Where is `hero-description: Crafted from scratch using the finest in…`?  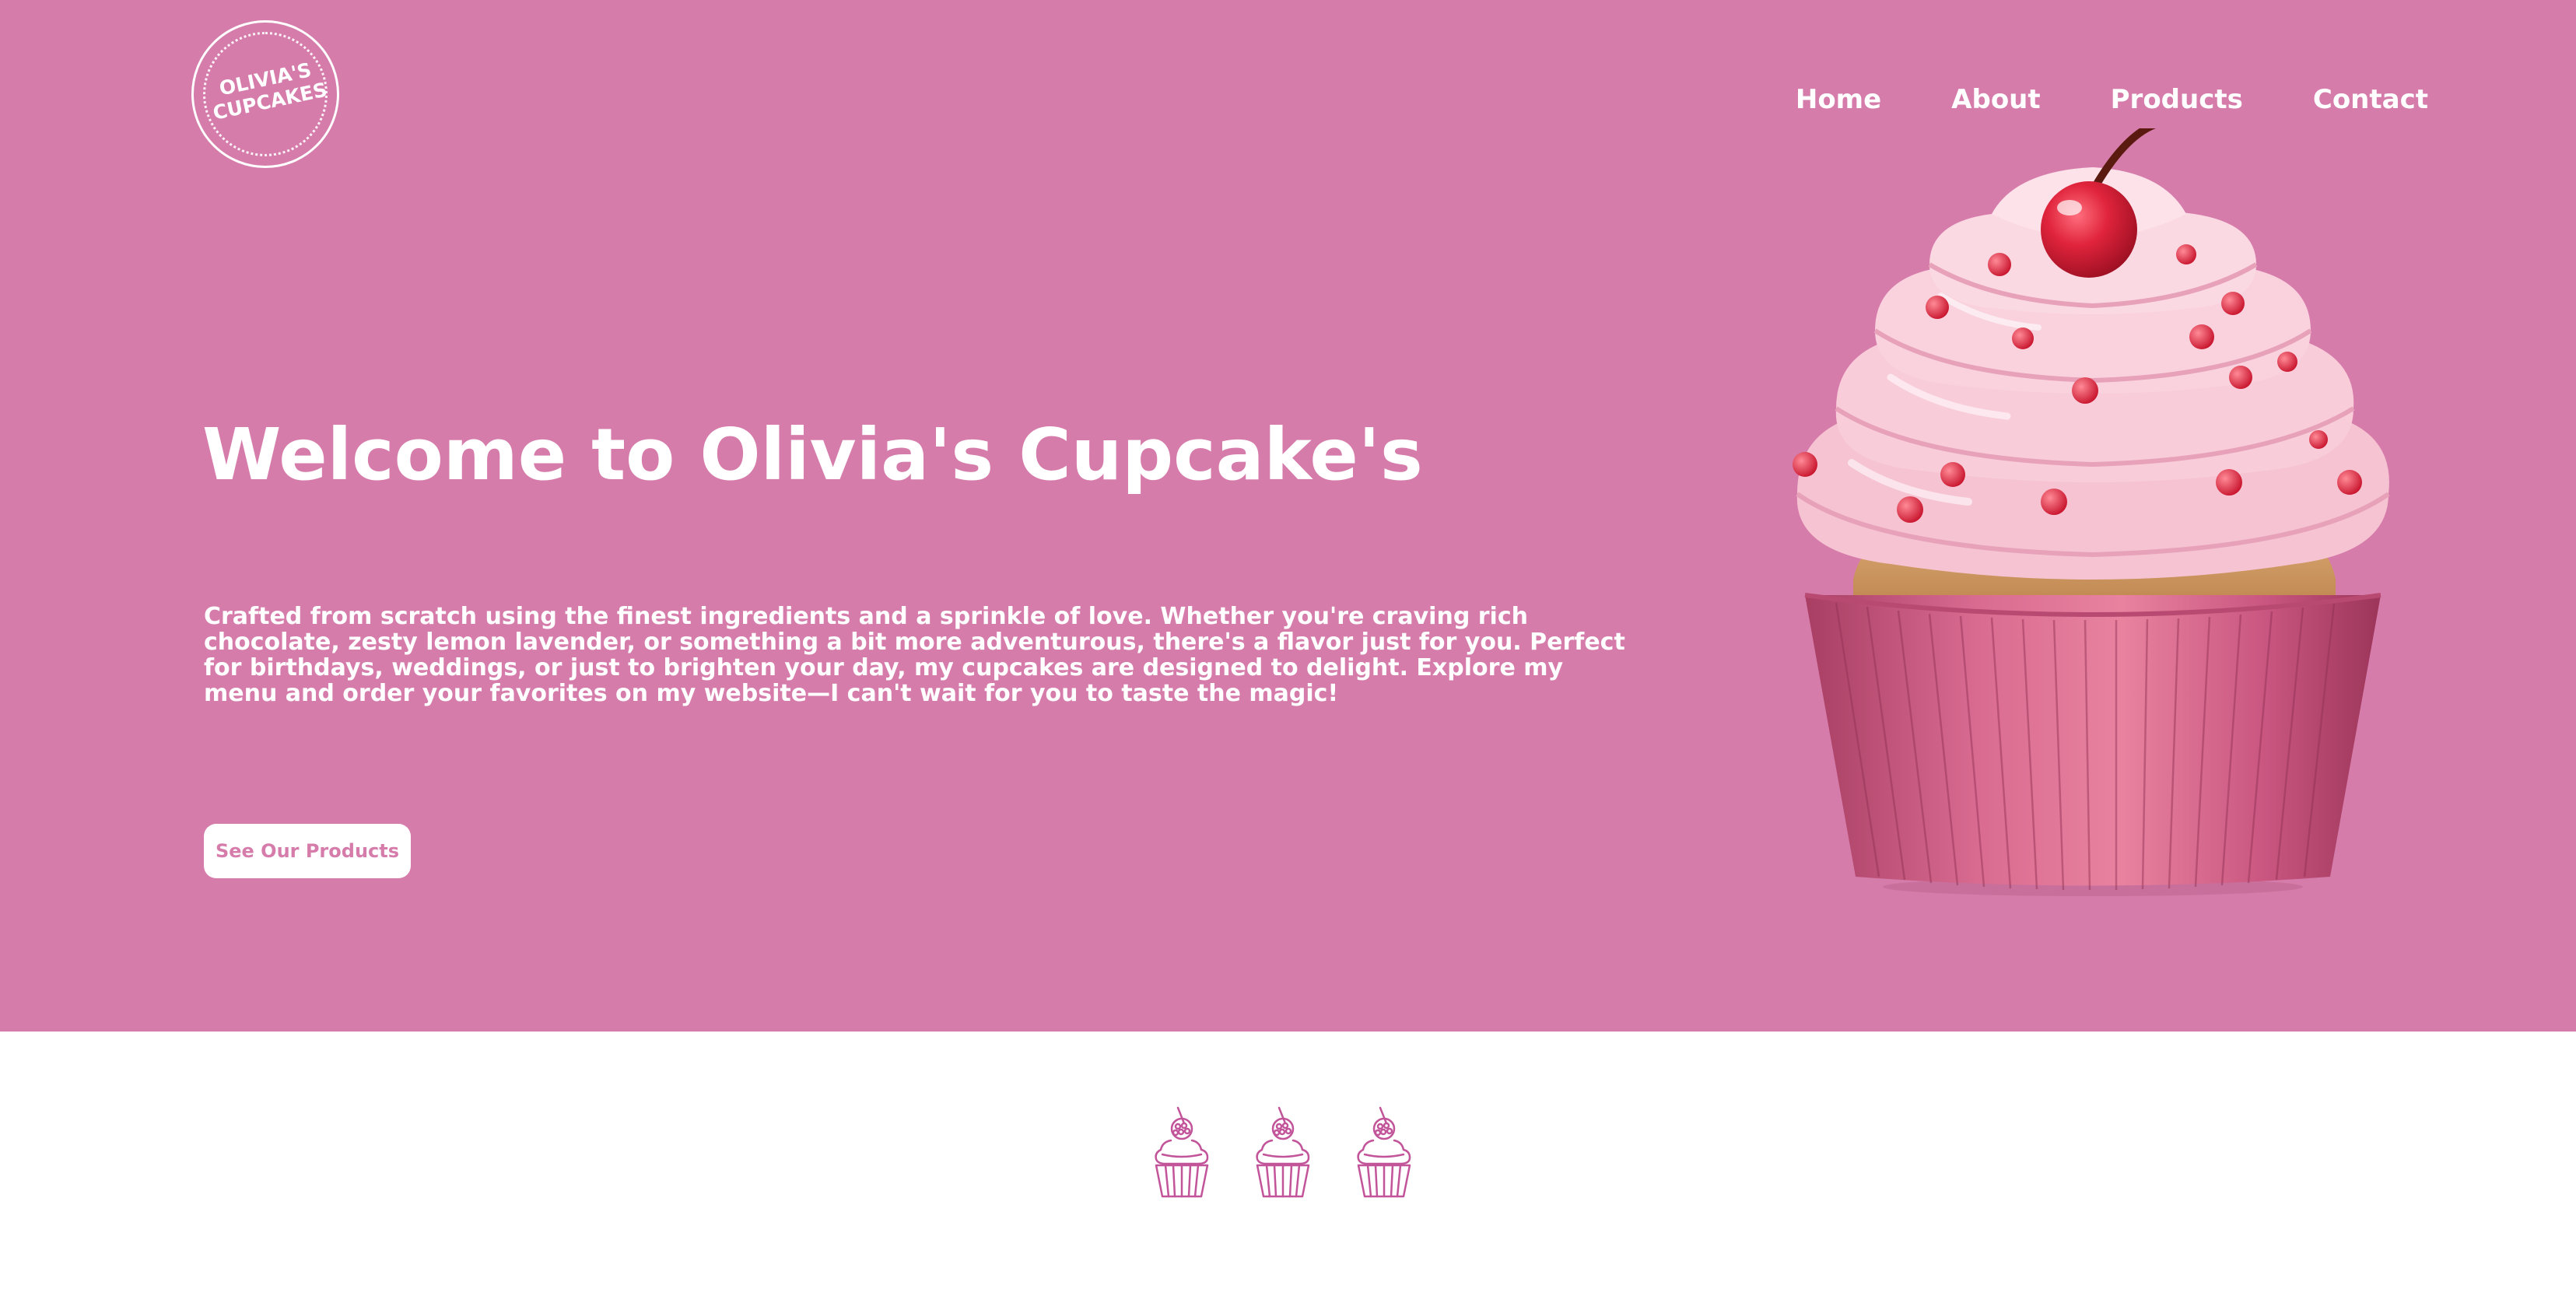
hero-description: Crafted from scratch using the finest in… is located at coordinates (914, 655).